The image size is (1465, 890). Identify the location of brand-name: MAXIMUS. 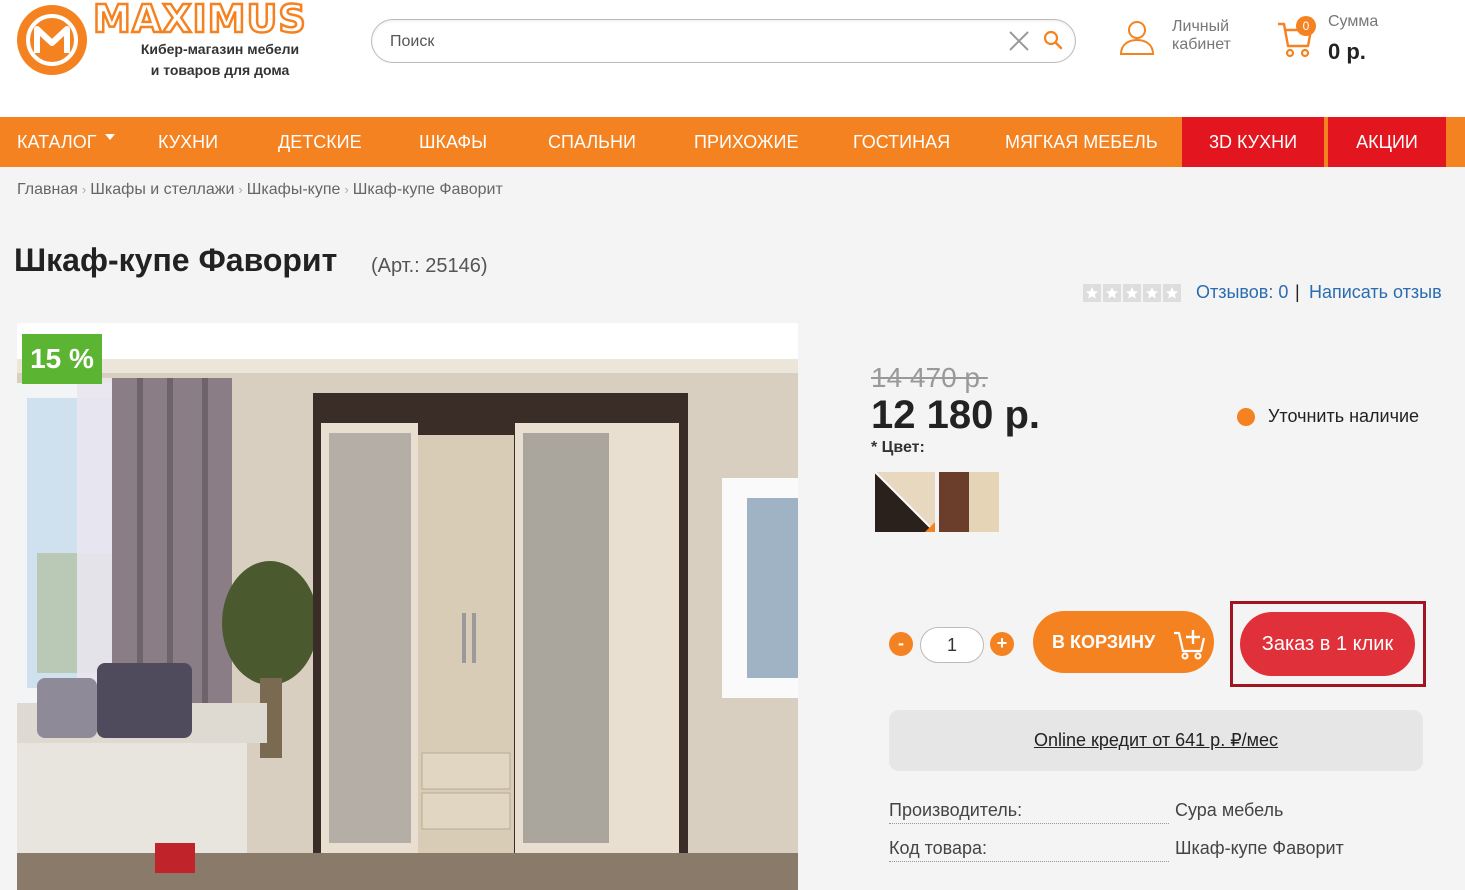
(199, 19).